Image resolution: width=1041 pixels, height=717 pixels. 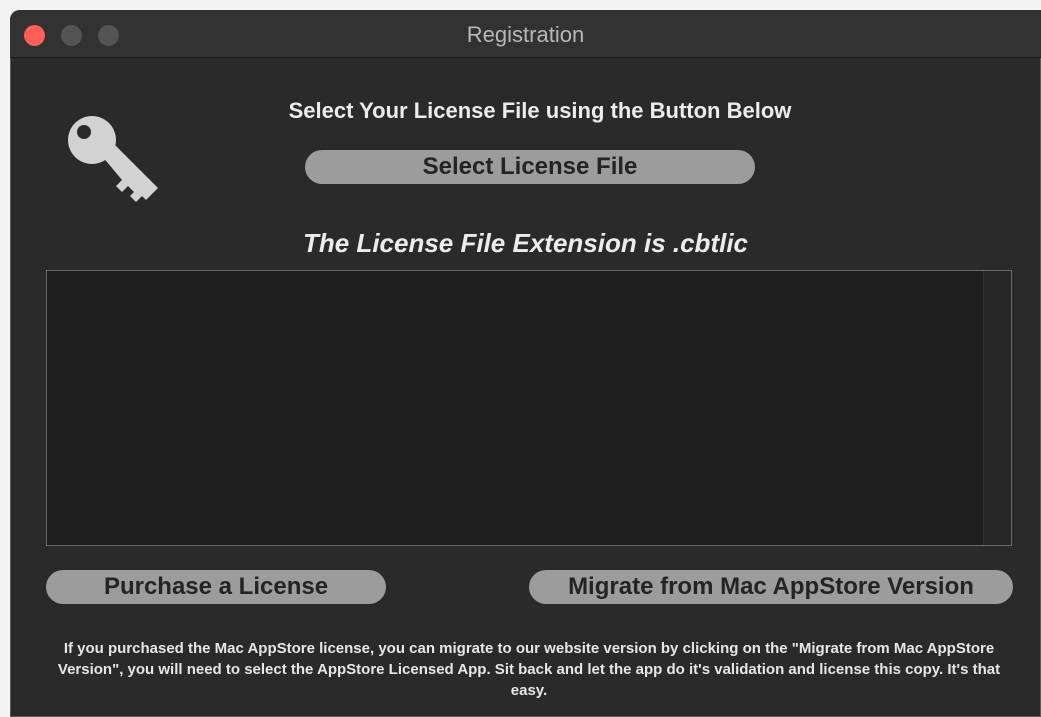 What do you see at coordinates (113, 159) in the screenshot?
I see `key-icon` at bounding box center [113, 159].